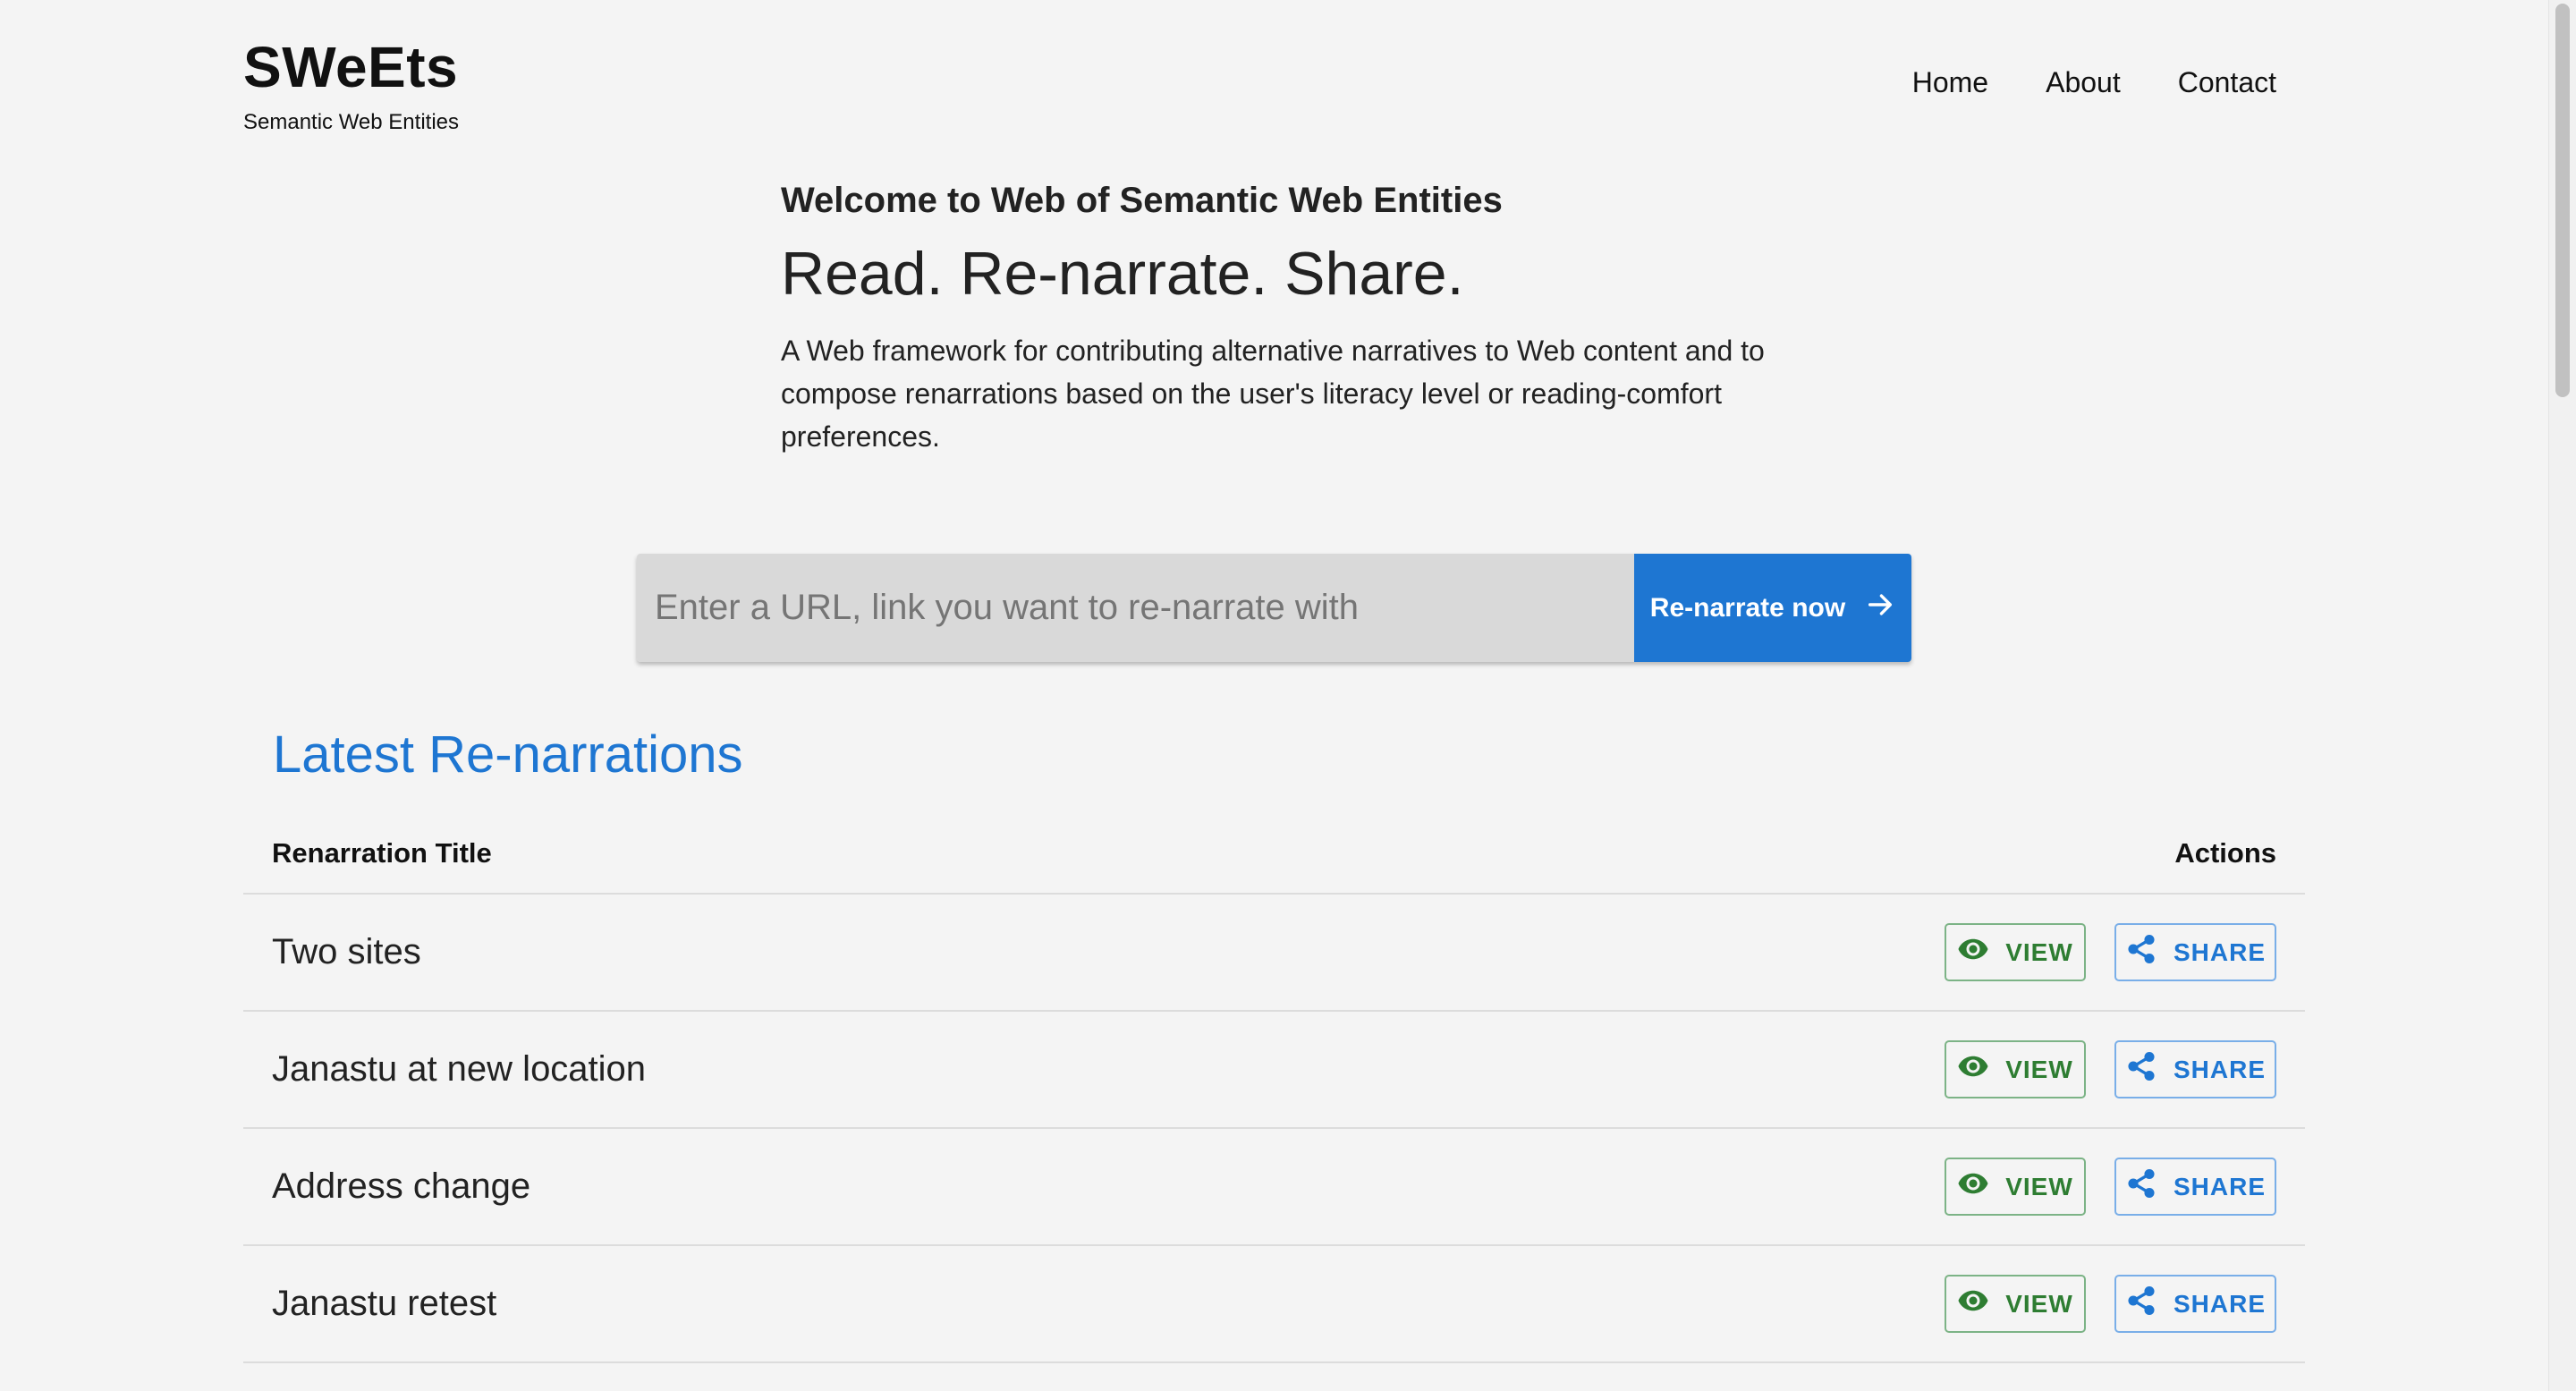 The height and width of the screenshot is (1391, 2576). What do you see at coordinates (1274, 953) in the screenshot?
I see `table-row: Two sites VIEW SHARE` at bounding box center [1274, 953].